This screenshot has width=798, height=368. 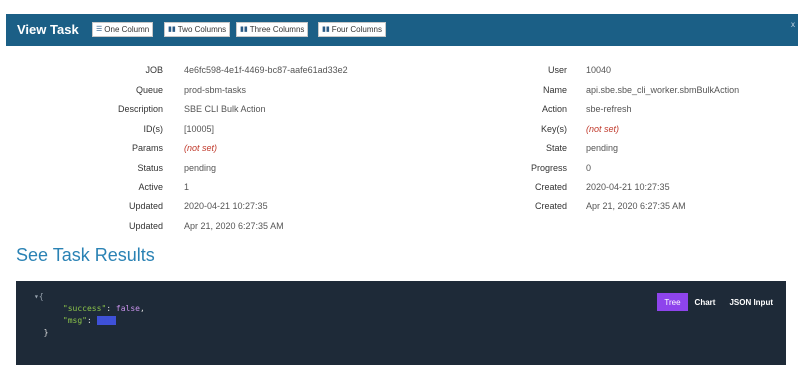 I want to click on json-tree: ▾{ "success": false, "msg": null }, so click(x=89, y=314).